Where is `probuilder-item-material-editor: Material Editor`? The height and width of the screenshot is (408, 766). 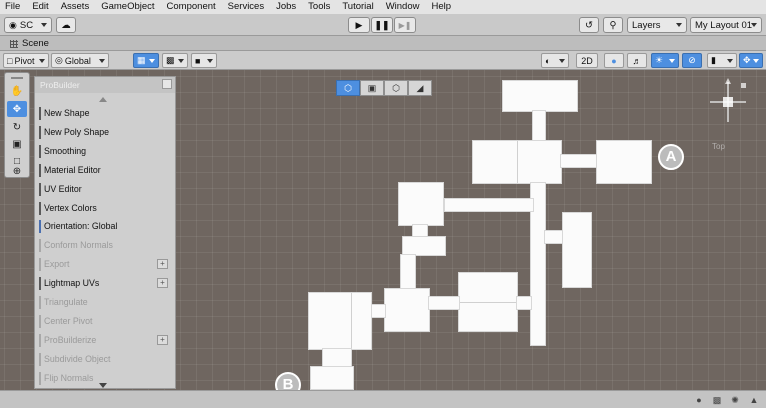
probuilder-item-material-editor: Material Editor is located at coordinates (105, 170).